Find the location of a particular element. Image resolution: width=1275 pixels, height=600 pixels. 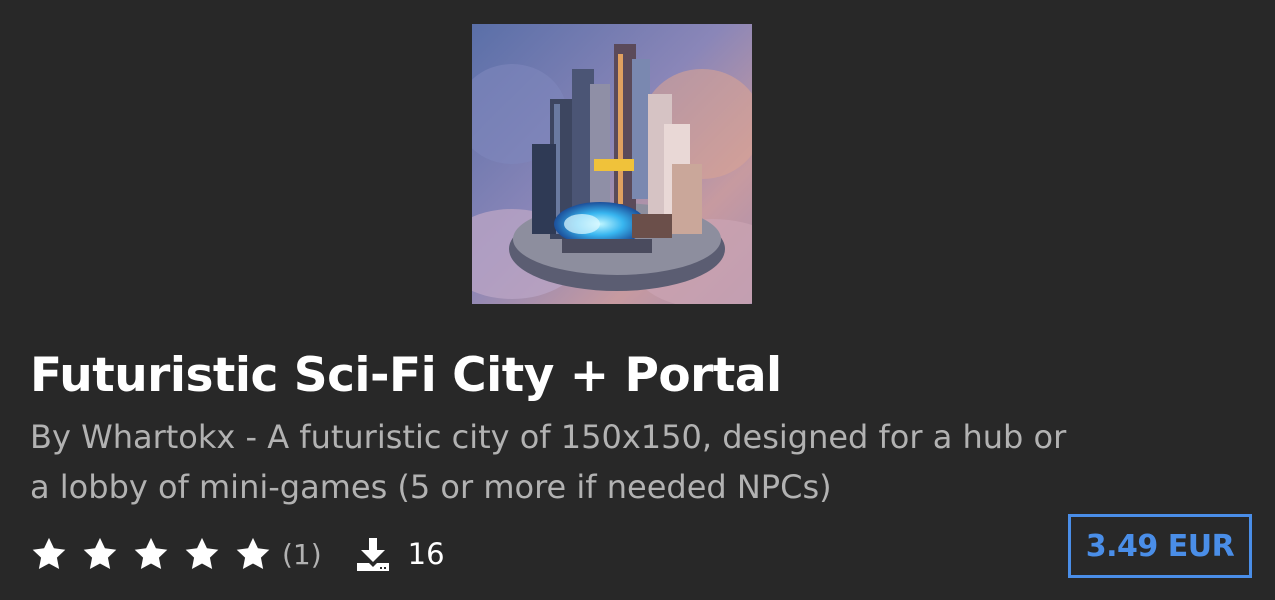

product-meta: (1) 16 is located at coordinates (237, 554).